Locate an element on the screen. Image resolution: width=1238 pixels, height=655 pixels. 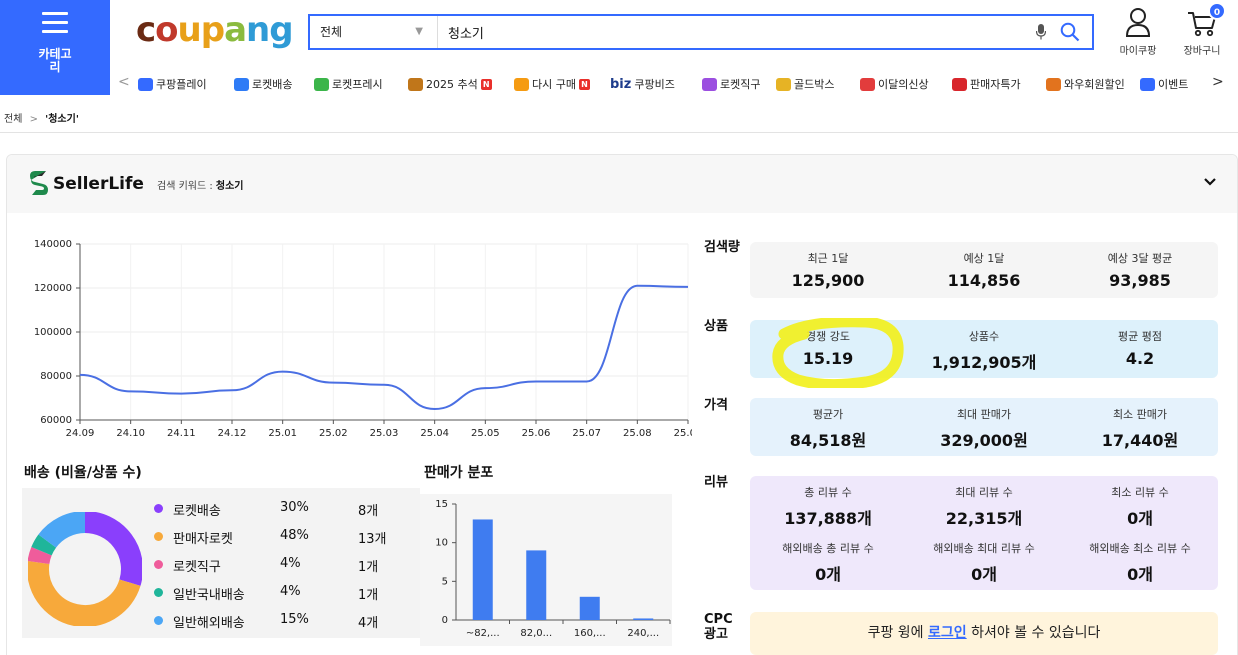
nav-item-label: 로켓프레시 is located at coordinates (357, 84).